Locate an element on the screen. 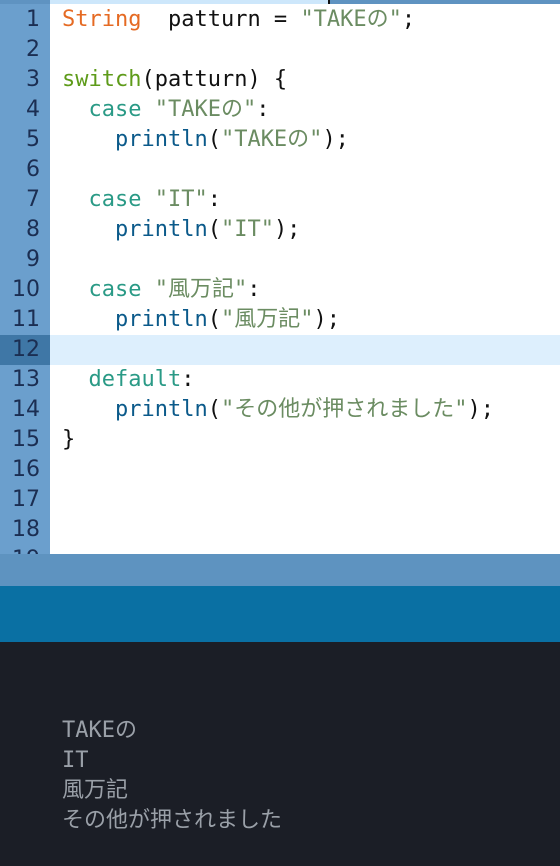  code-line: 1 String patturn = "TAKEの"; is located at coordinates (280, 20).